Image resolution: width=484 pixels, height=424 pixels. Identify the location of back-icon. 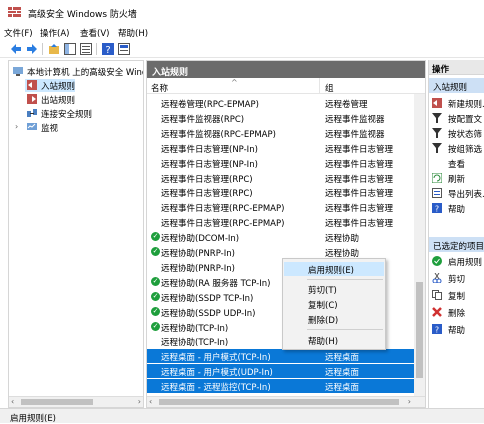
(16, 49).